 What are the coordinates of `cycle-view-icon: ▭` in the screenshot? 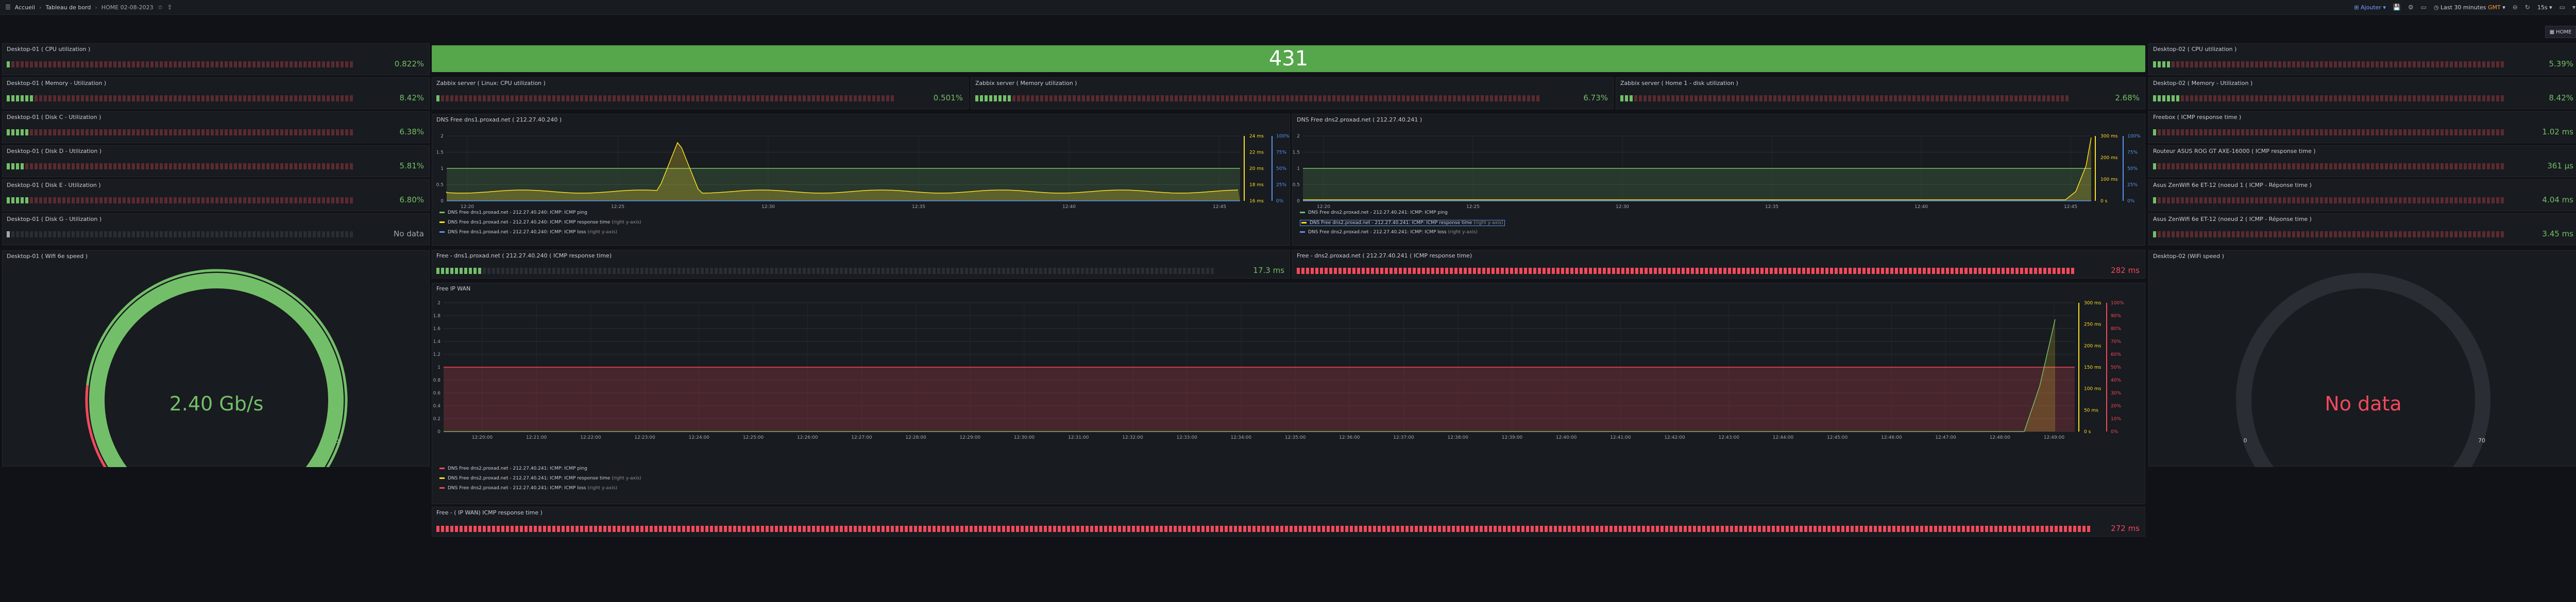 It's located at (2424, 7).